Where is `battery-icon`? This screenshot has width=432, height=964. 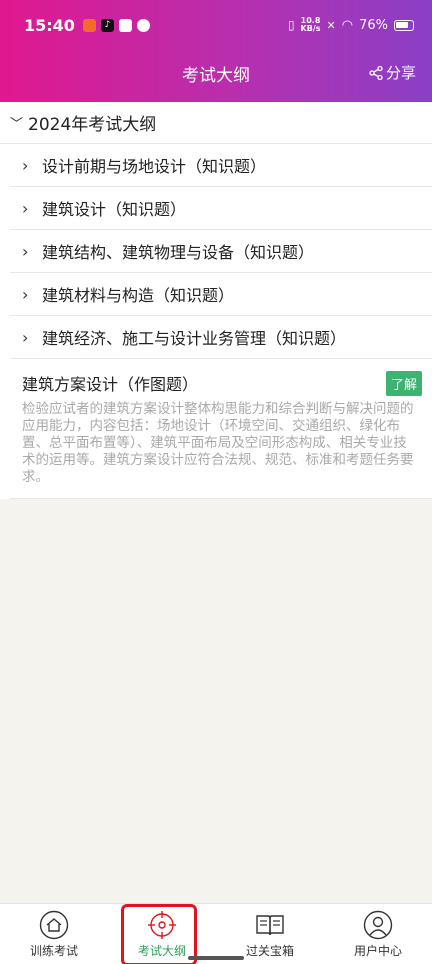
battery-icon is located at coordinates (404, 25).